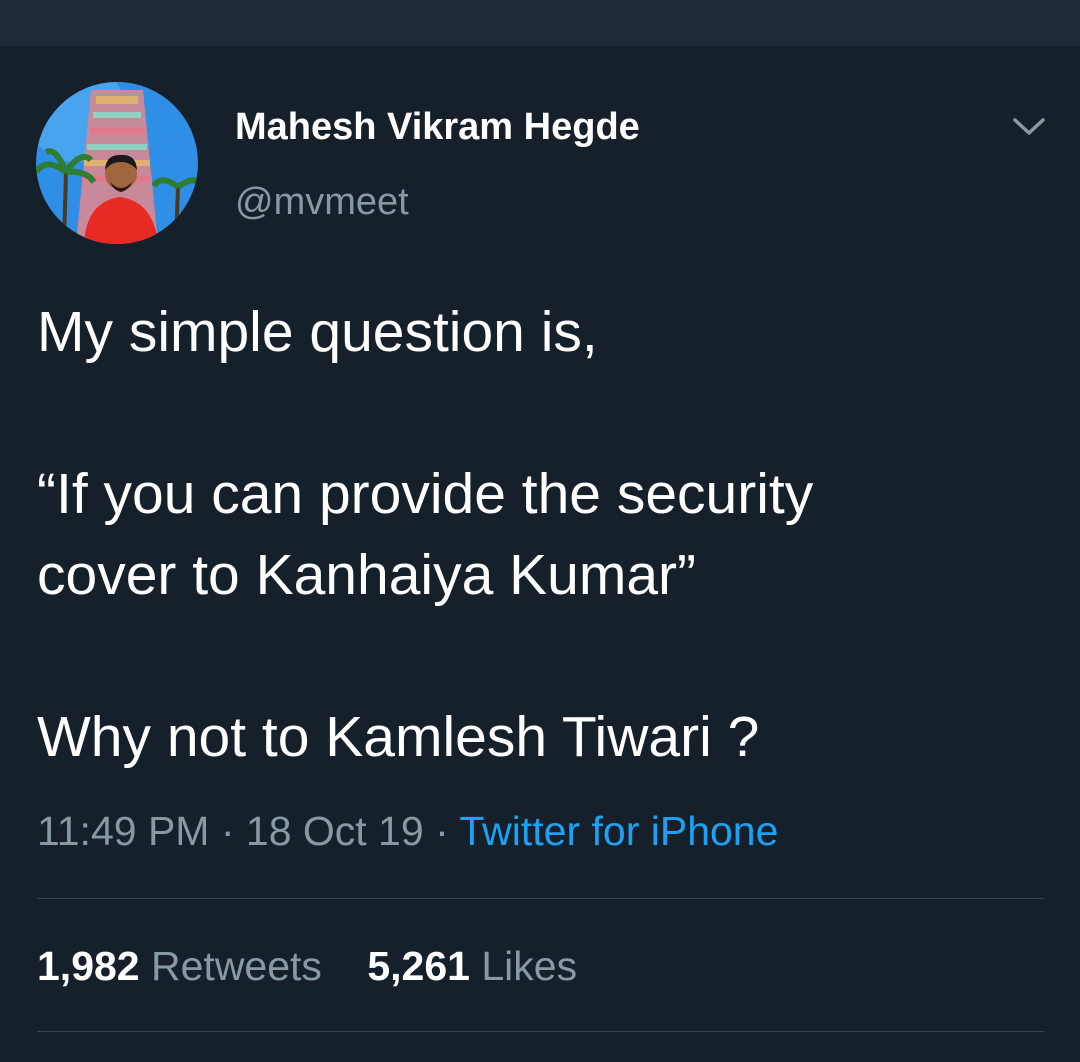 This screenshot has height=1062, width=1080. What do you see at coordinates (123, 831) in the screenshot?
I see `tweet-time: 11:49 PM` at bounding box center [123, 831].